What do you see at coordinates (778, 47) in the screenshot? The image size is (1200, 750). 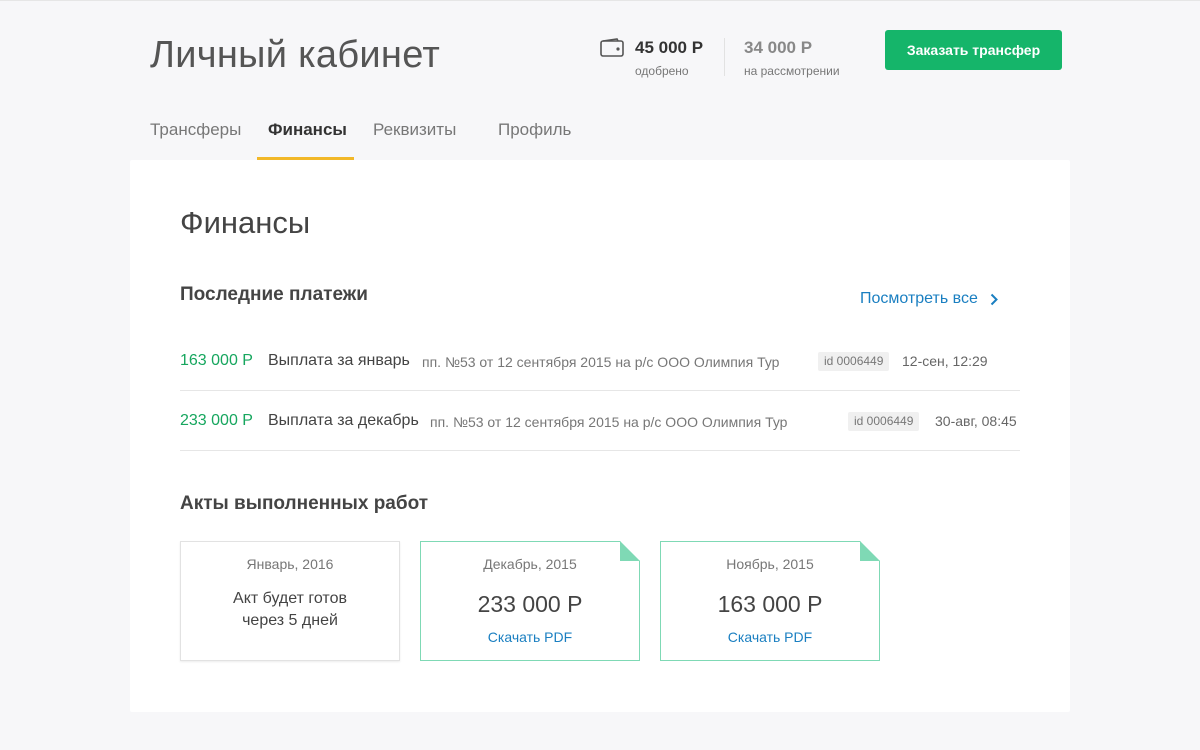 I see `review-amount: 34 000 Р` at bounding box center [778, 47].